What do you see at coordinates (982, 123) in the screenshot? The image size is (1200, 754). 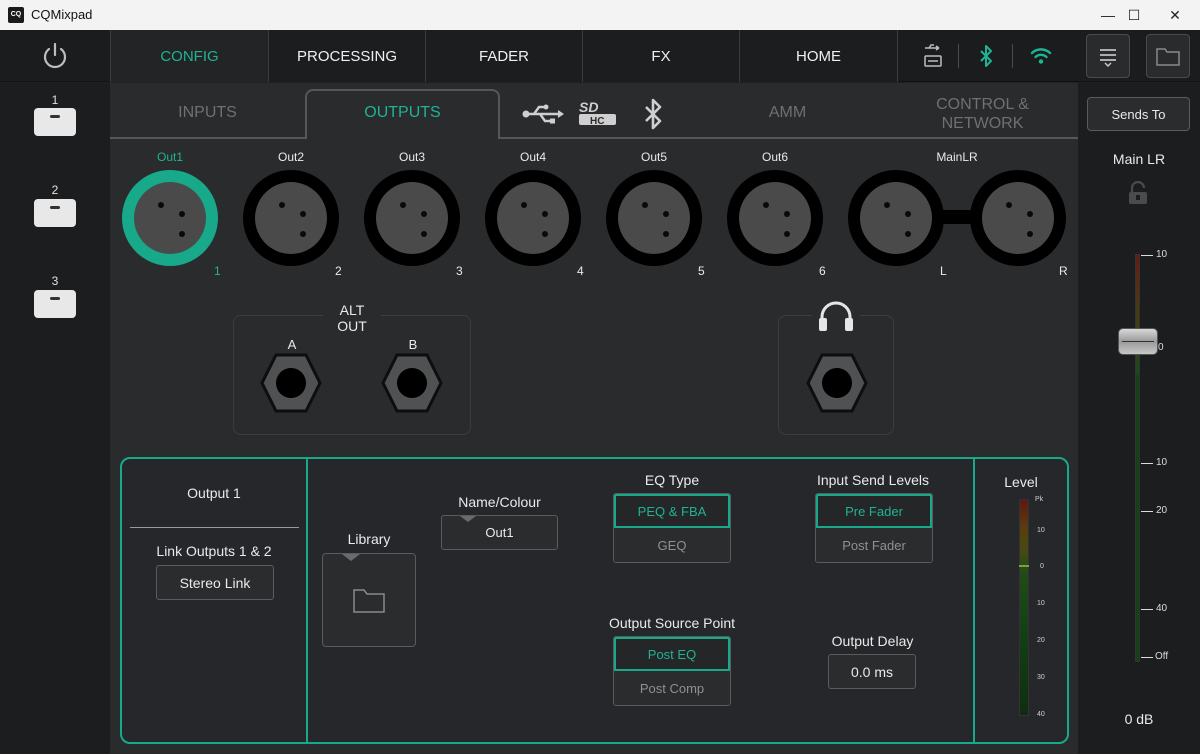 I see `subtab-control-line2: NETWORK` at bounding box center [982, 123].